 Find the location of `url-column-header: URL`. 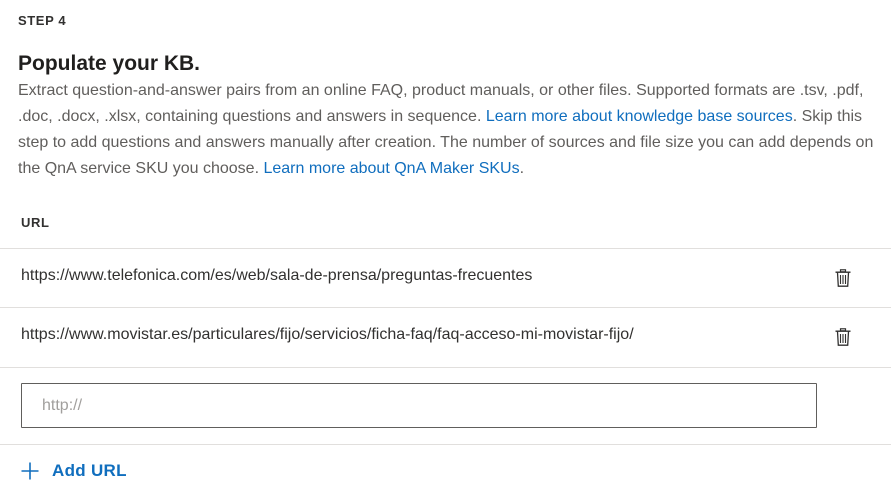

url-column-header: URL is located at coordinates (35, 222).